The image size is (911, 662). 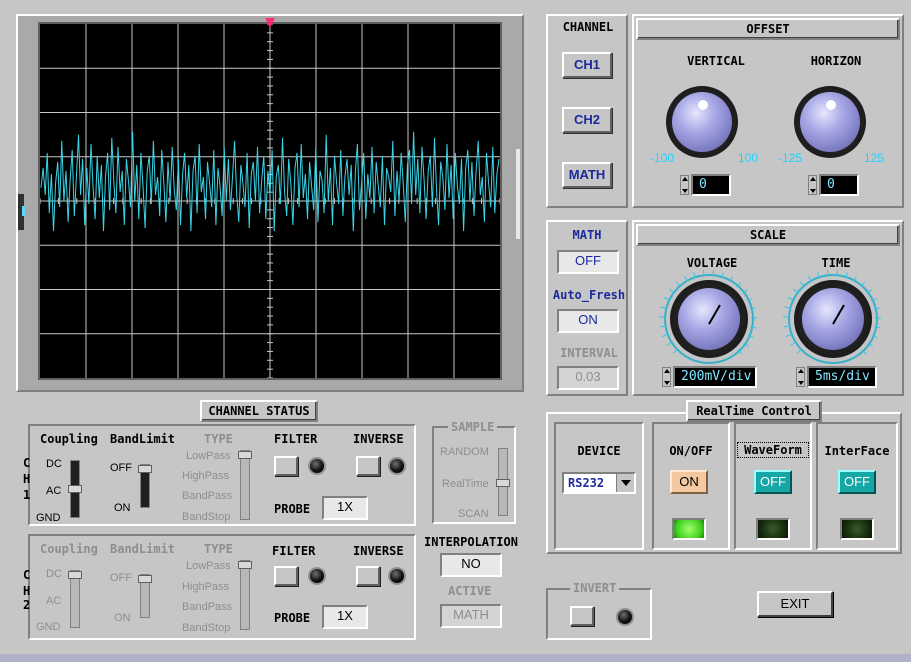 What do you see at coordinates (588, 378) in the screenshot?
I see `interval-value: 0.03` at bounding box center [588, 378].